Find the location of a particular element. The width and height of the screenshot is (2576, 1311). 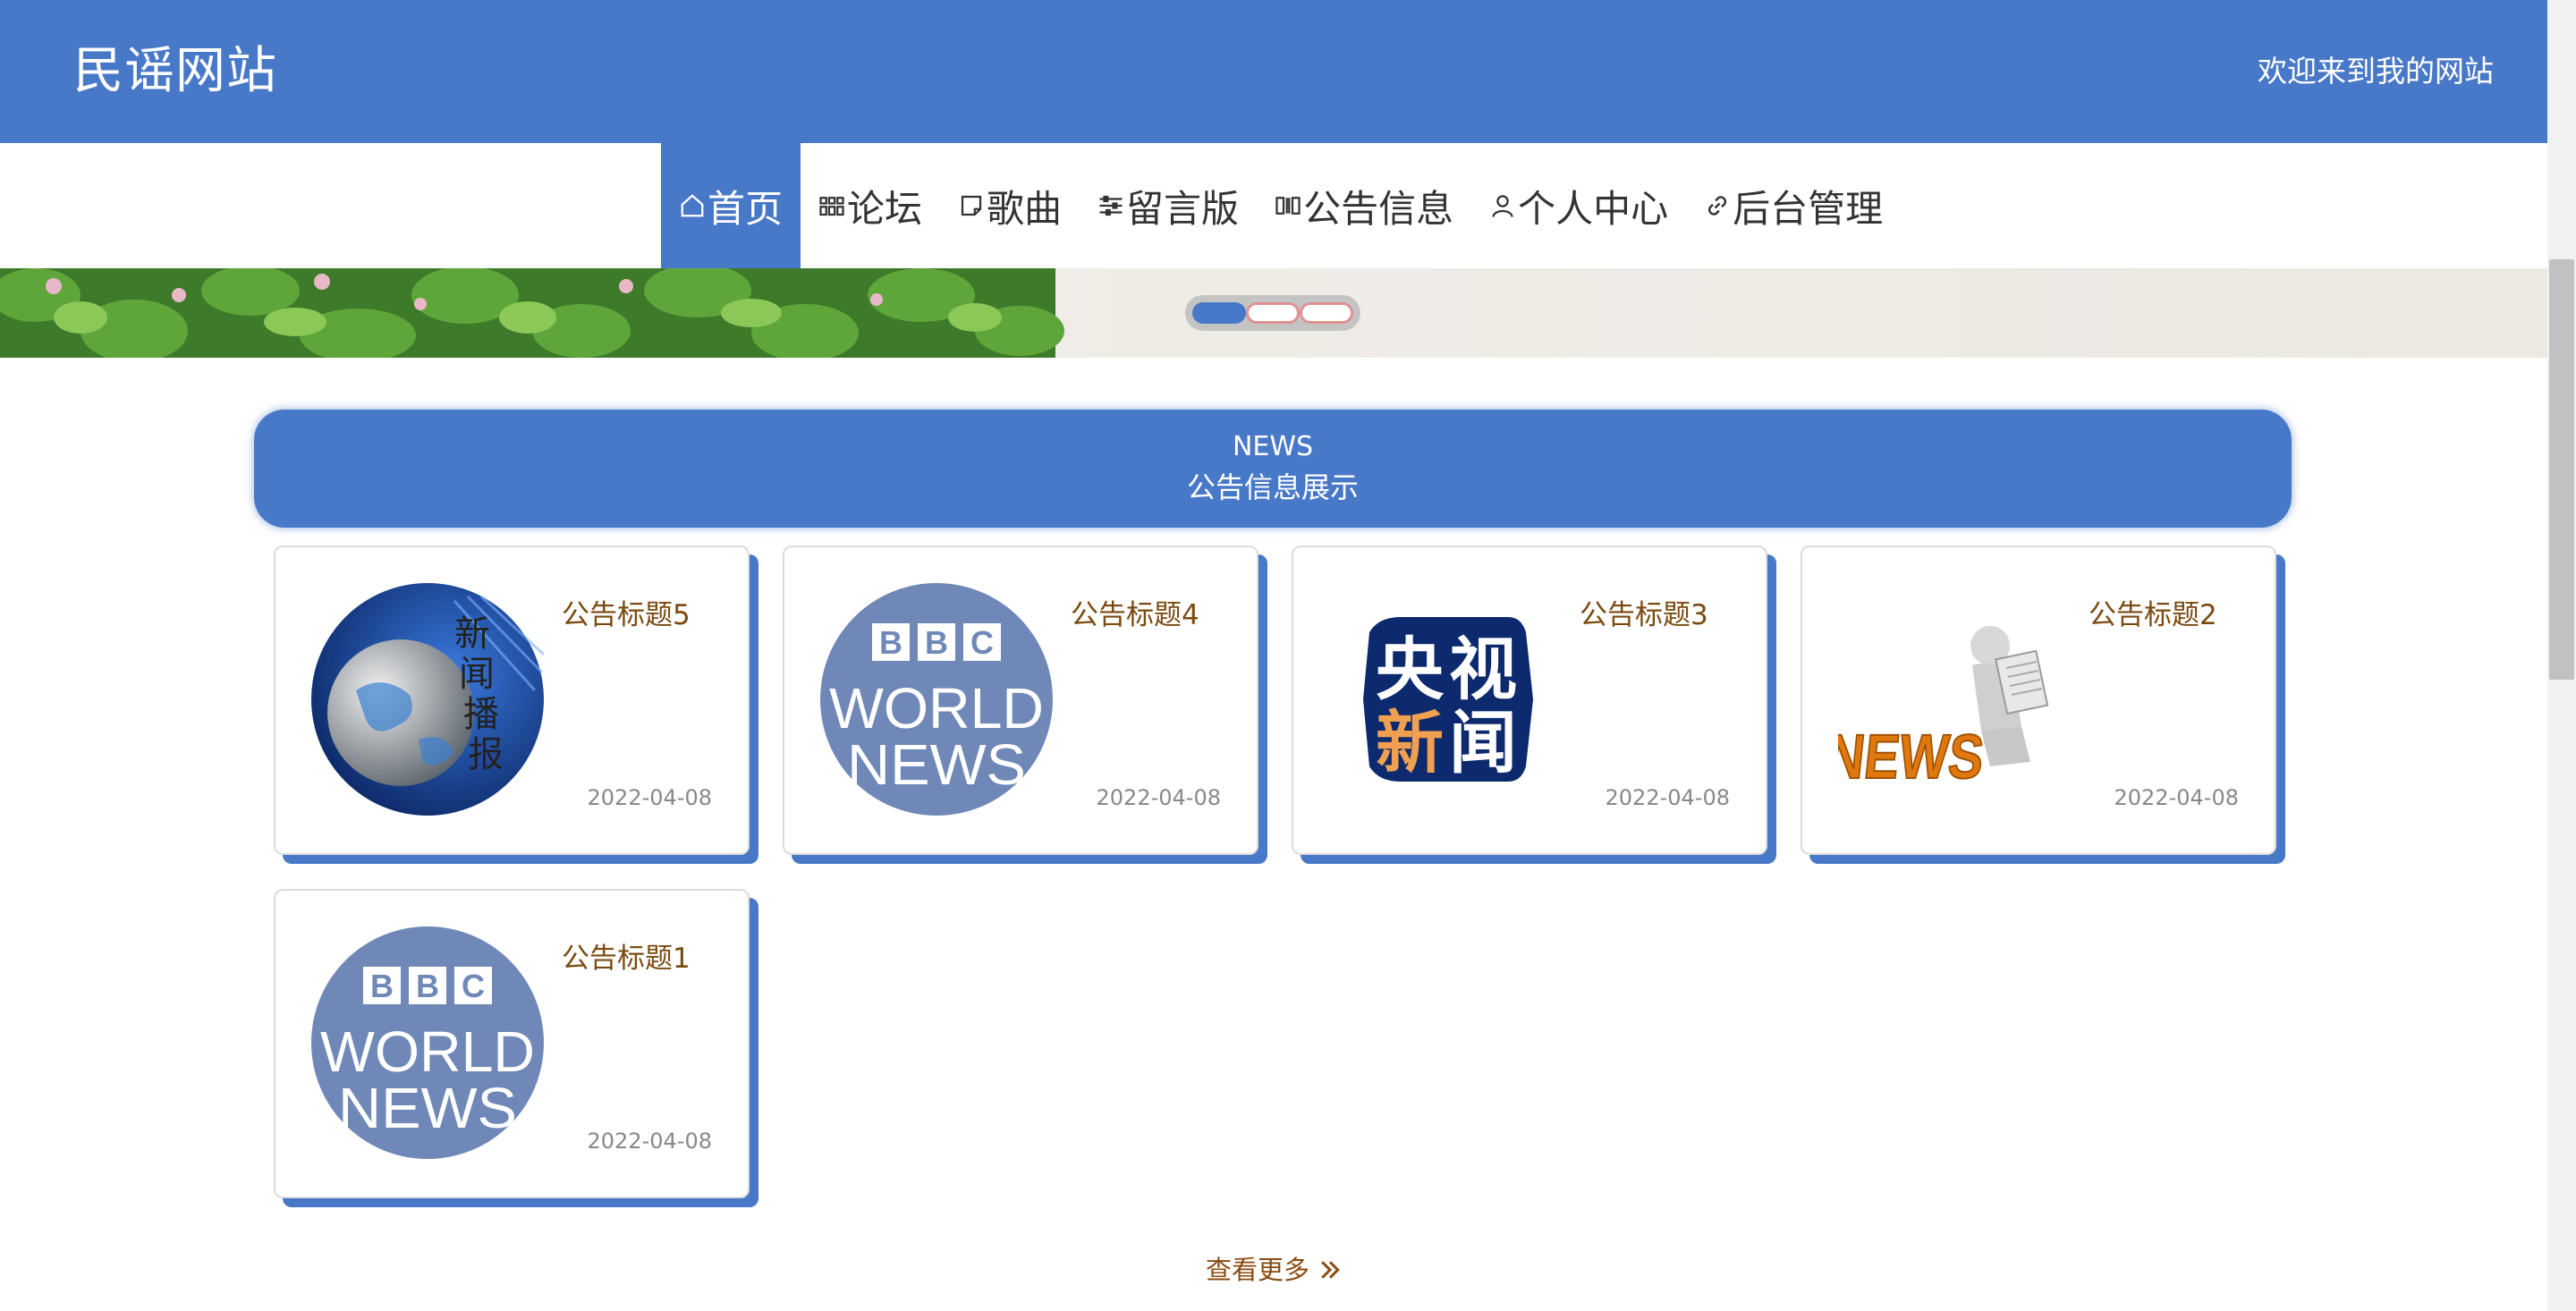

nav-item-songs: 歌曲 is located at coordinates (1010, 205).